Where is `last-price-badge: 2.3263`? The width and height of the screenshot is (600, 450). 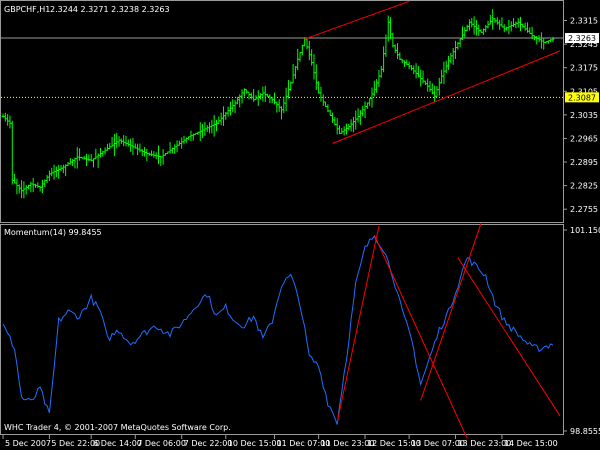 last-price-badge: 2.3263 is located at coordinates (582, 38).